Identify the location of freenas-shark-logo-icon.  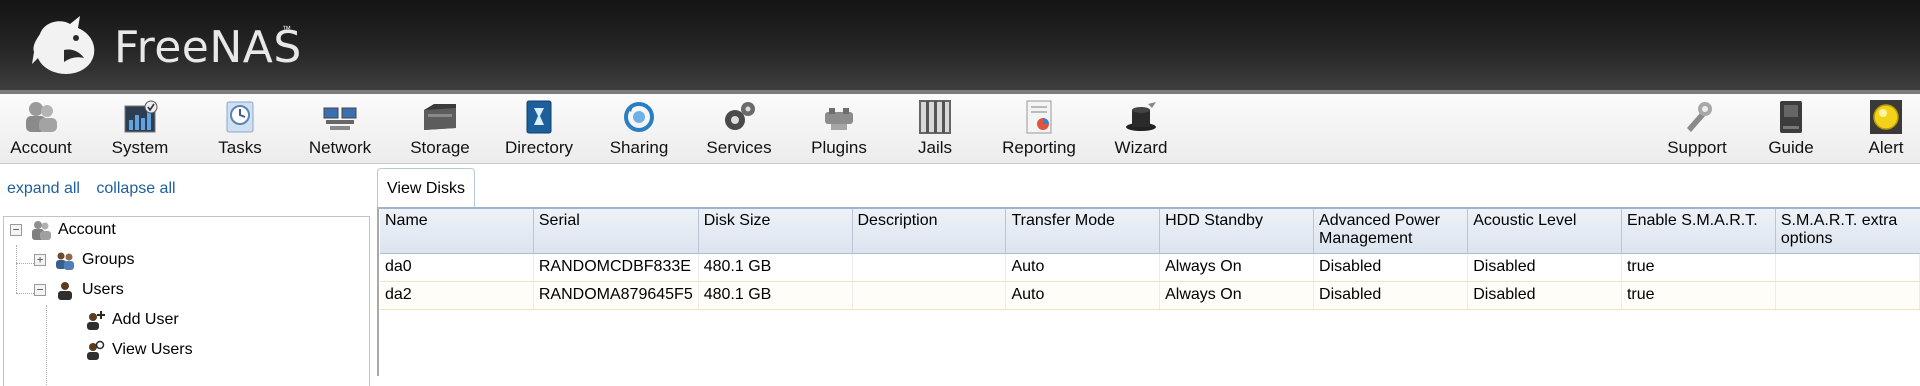
(63, 45).